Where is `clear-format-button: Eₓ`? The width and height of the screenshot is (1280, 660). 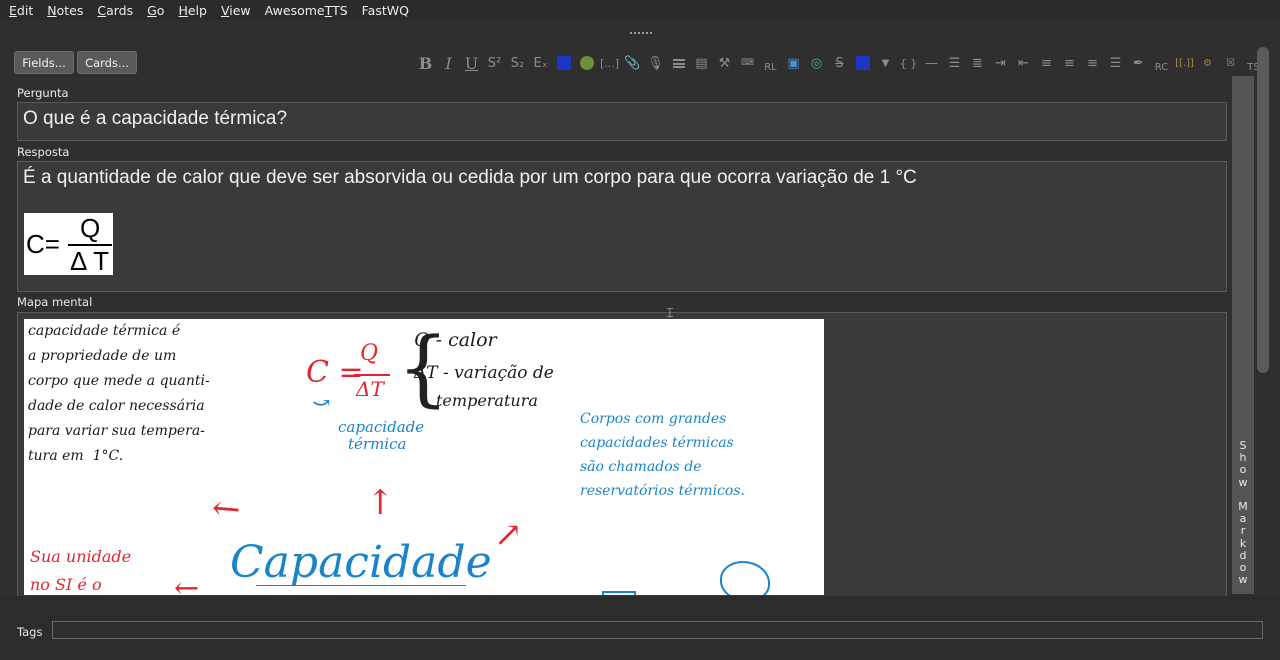
clear-format-button: Eₓ is located at coordinates (540, 63).